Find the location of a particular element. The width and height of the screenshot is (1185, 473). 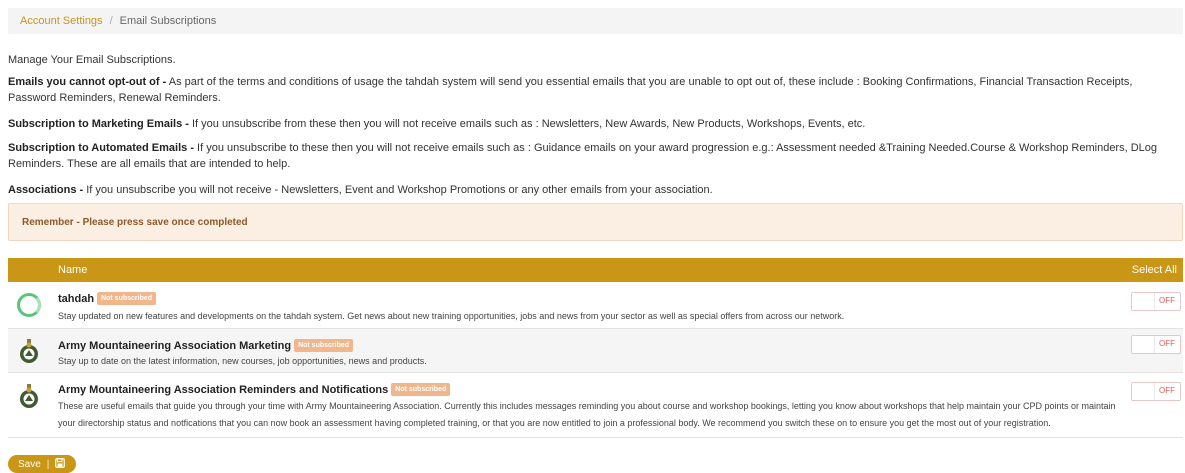

column-header-name: Name is located at coordinates (73, 270).